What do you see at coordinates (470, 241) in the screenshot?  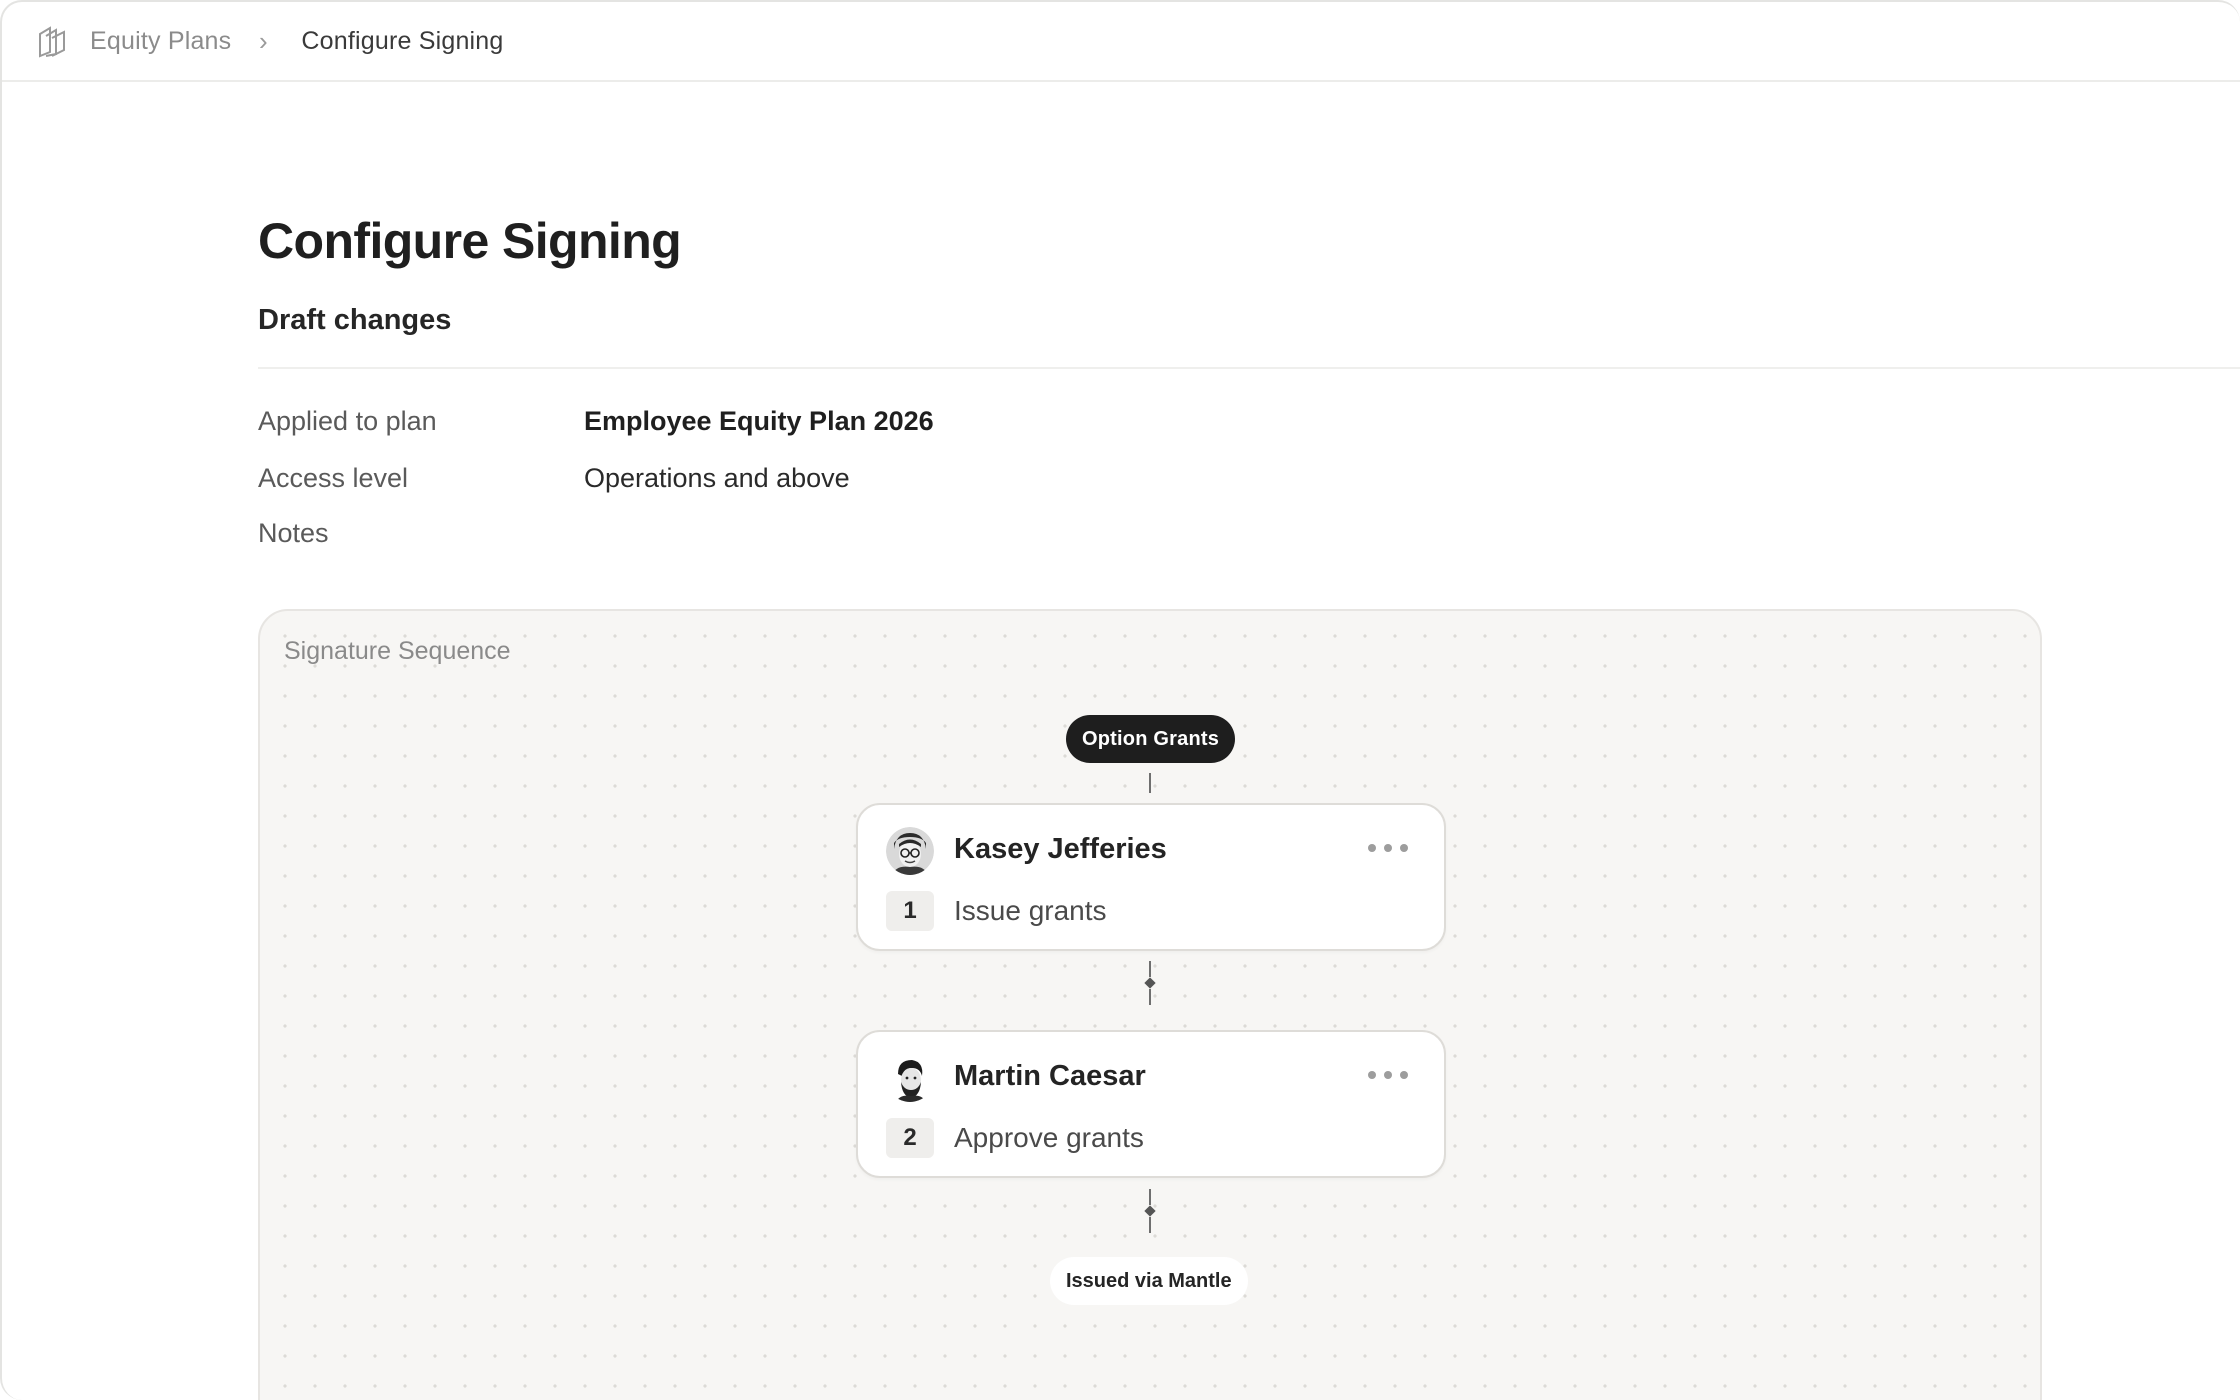 I see `page-title: Configure Signing` at bounding box center [470, 241].